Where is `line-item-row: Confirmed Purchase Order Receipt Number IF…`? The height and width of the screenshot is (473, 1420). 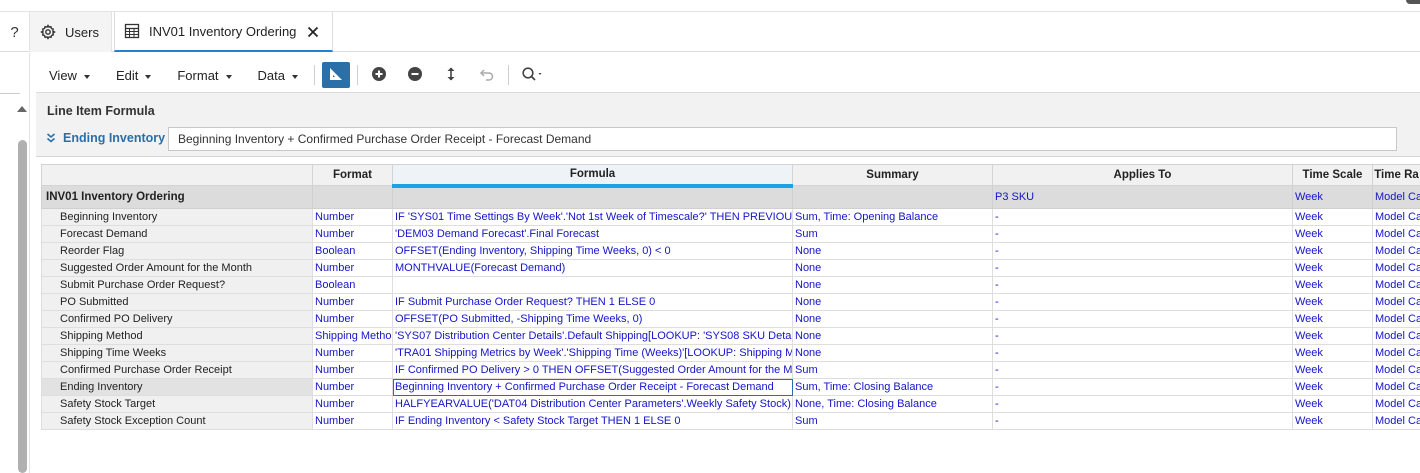 line-item-row: Confirmed Purchase Order Receipt Number IF… is located at coordinates (730, 370).